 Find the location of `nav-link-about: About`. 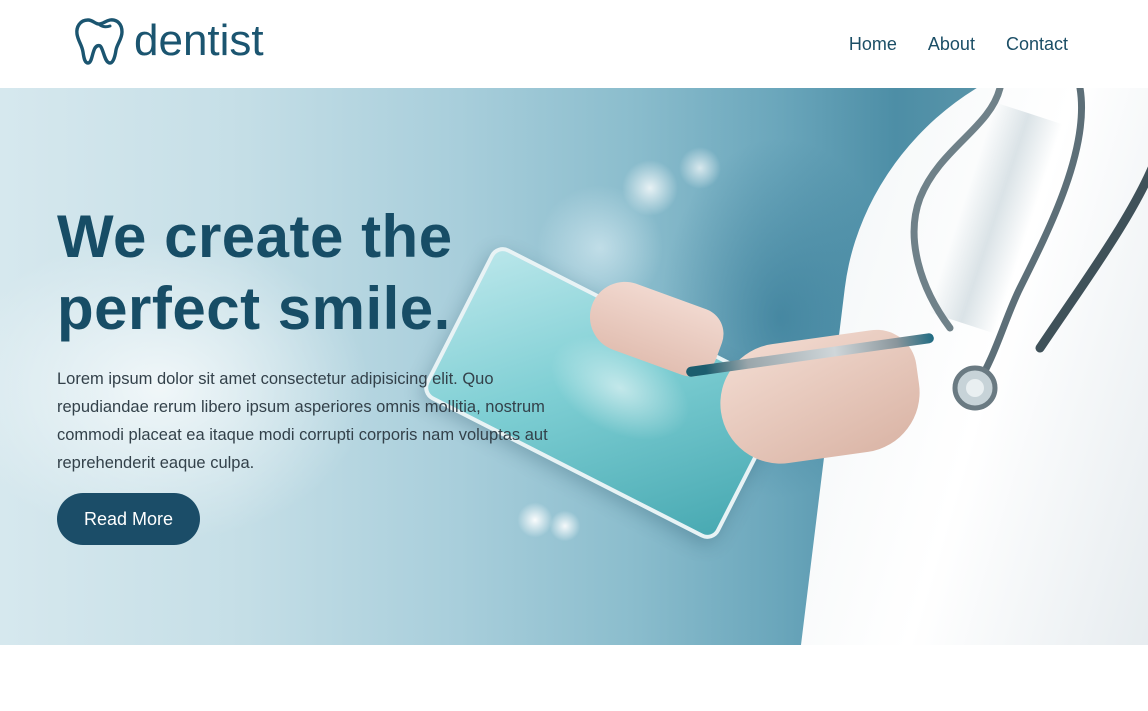

nav-link-about: About is located at coordinates (951, 44).